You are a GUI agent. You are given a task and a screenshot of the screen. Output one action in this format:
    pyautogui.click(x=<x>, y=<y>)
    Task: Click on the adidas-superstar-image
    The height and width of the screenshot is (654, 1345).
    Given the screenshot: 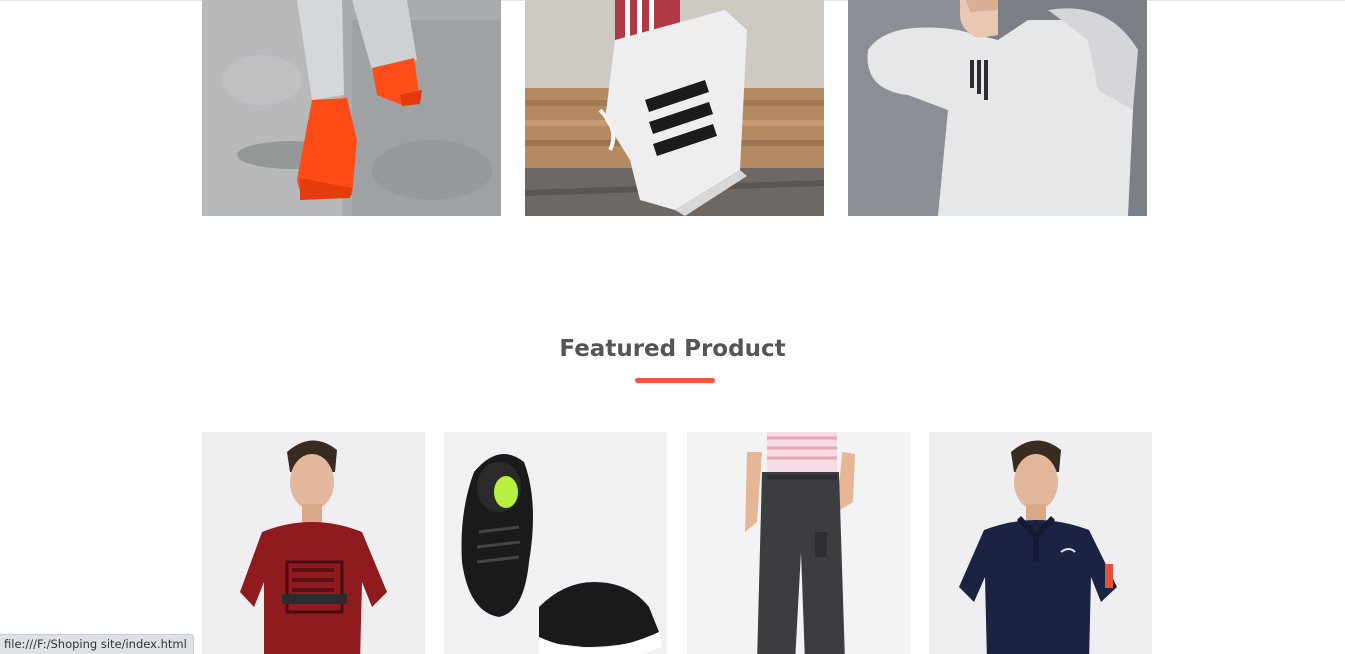 What is the action you would take?
    pyautogui.click(x=674, y=108)
    